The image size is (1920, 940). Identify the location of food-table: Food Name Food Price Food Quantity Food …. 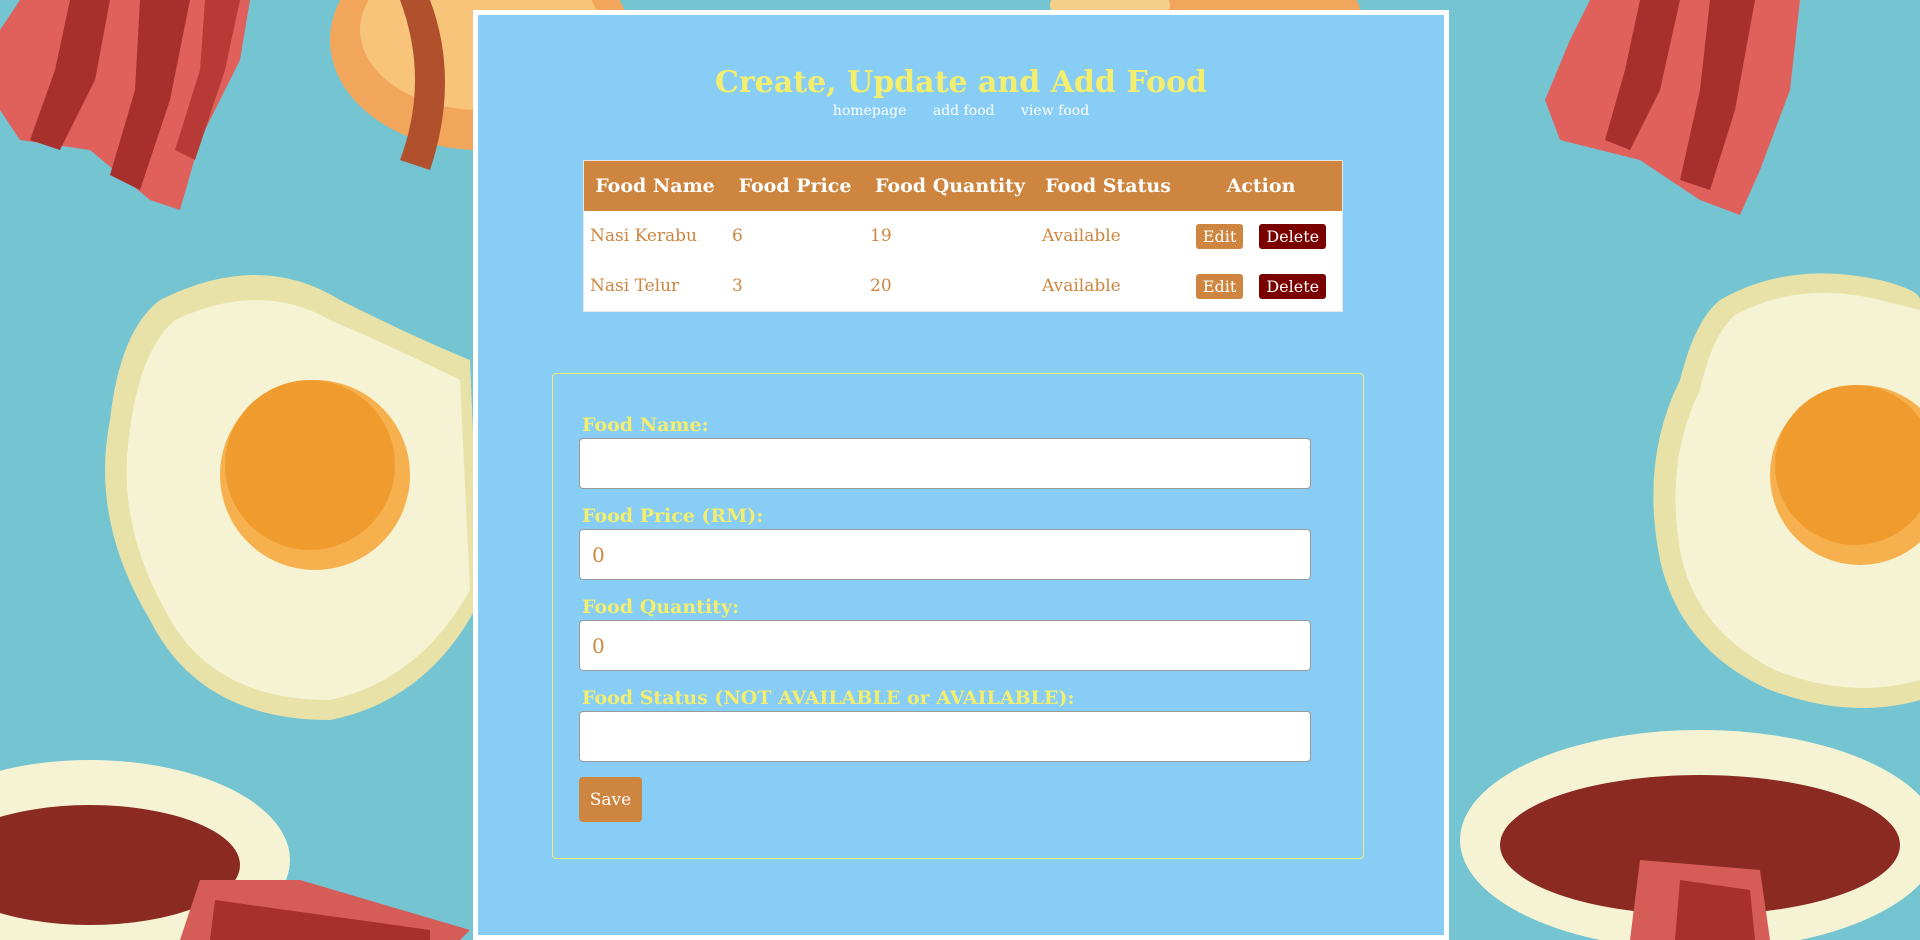
(963, 236).